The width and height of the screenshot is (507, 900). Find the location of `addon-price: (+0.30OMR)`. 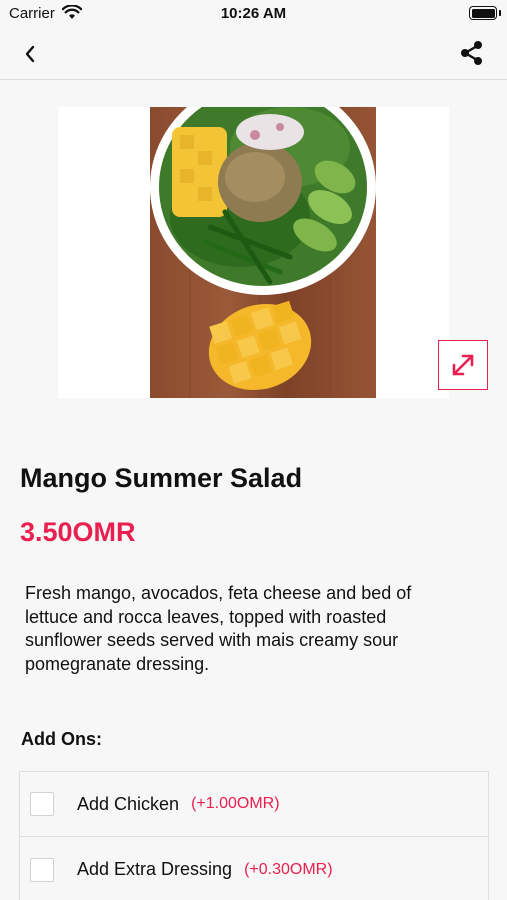

addon-price: (+0.30OMR) is located at coordinates (288, 869).